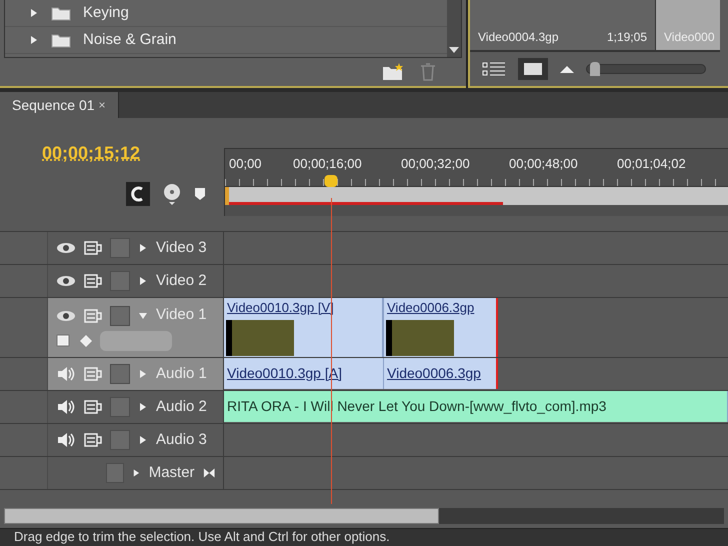 This screenshot has height=546, width=728. I want to click on scroll-down-icon, so click(454, 50).